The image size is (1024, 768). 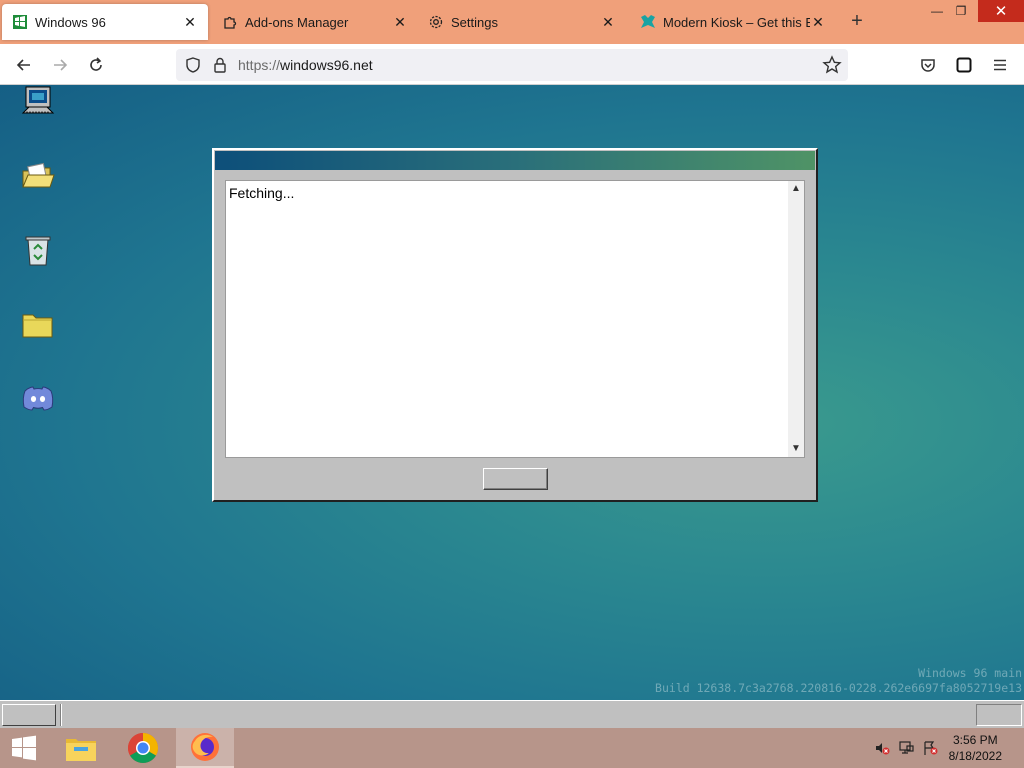 I want to click on pocket-icon, so click(x=928, y=65).